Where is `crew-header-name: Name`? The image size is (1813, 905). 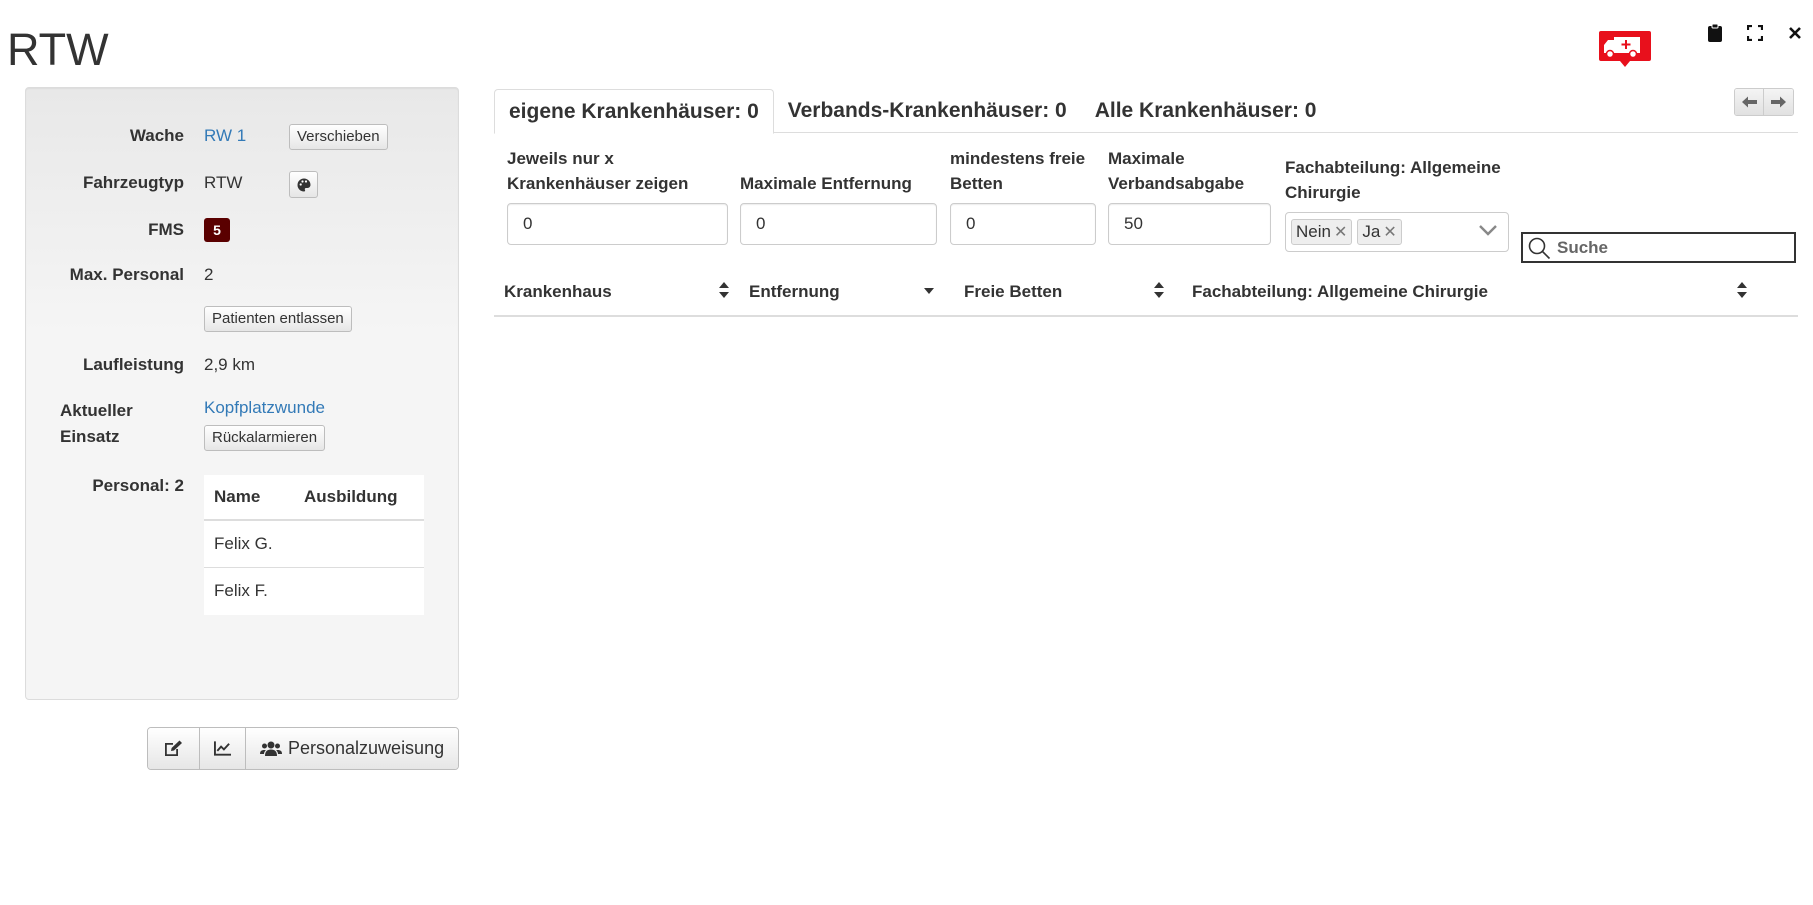 crew-header-name: Name is located at coordinates (249, 498).